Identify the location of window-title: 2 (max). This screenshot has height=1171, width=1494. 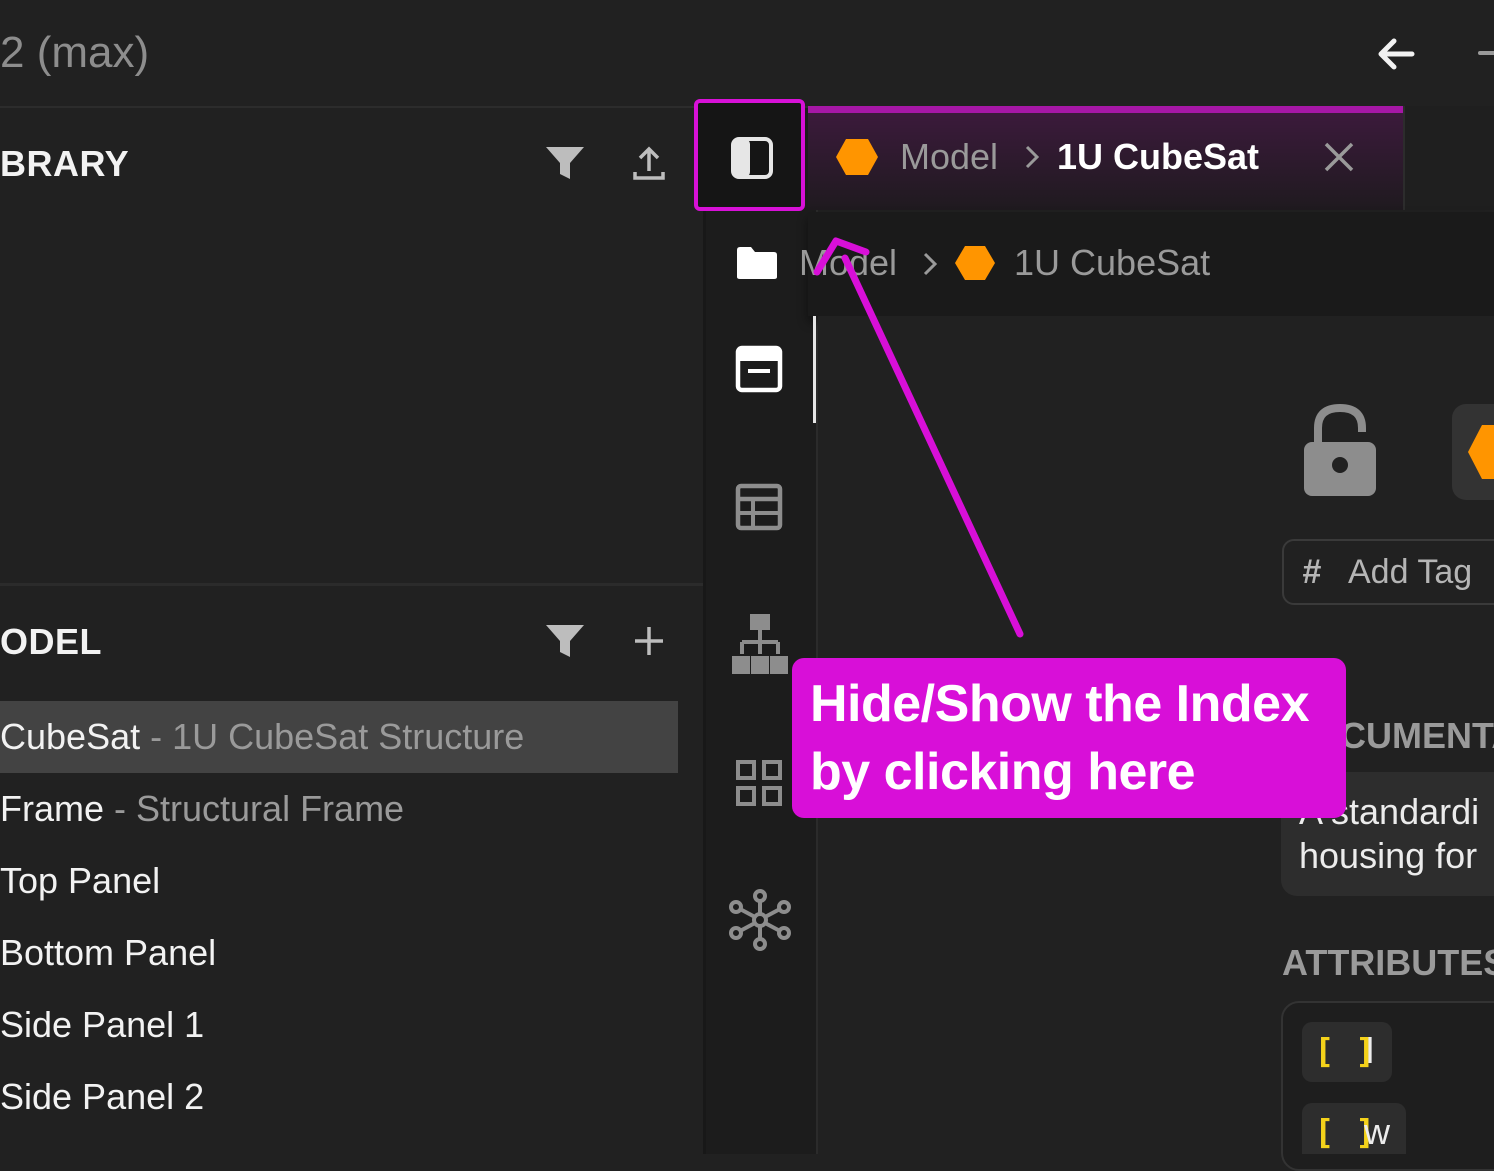
(75, 52).